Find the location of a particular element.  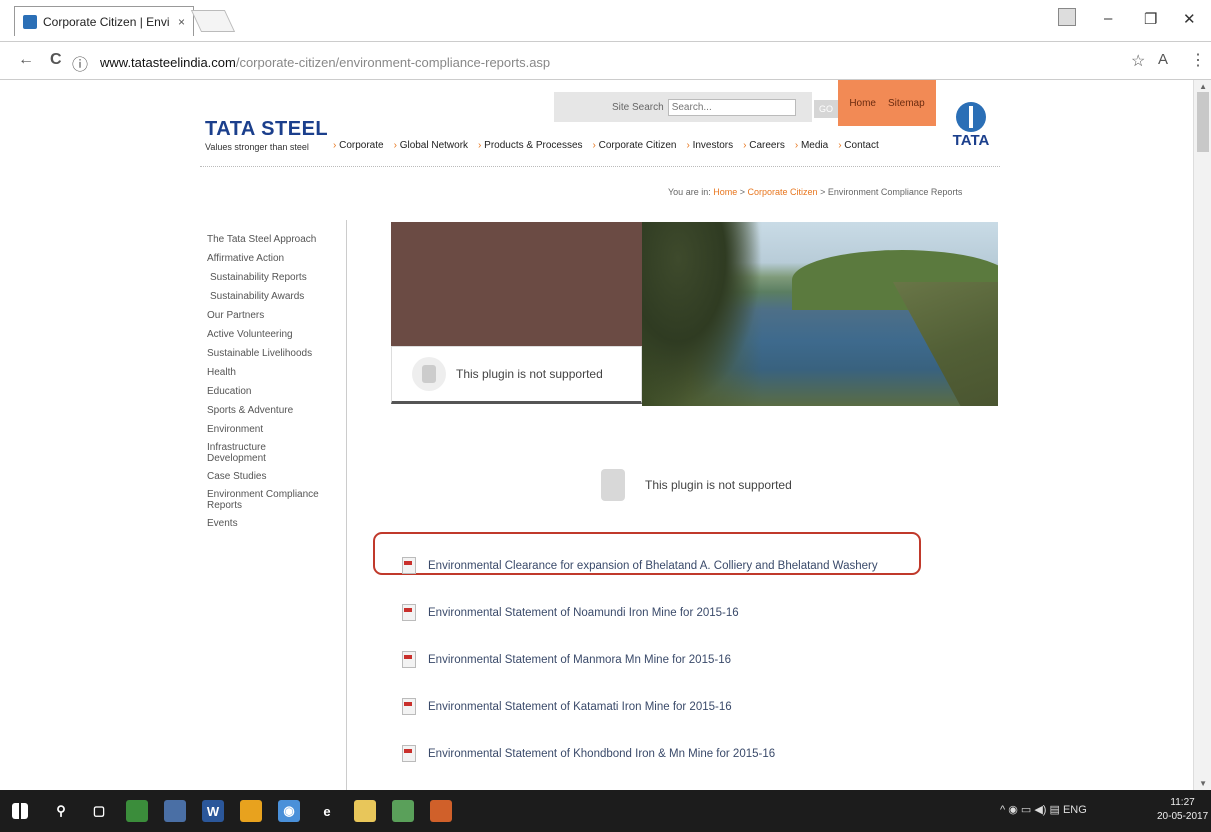

left-menu-item: Environment Compliance Reports is located at coordinates (272, 500).